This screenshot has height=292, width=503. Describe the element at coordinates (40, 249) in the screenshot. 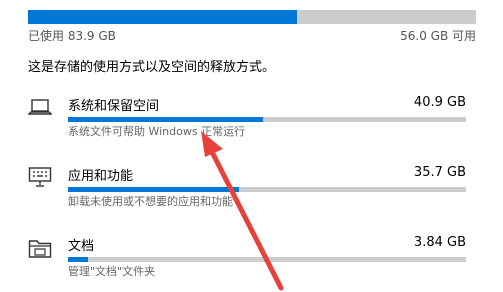

I see `folder-icon` at that location.